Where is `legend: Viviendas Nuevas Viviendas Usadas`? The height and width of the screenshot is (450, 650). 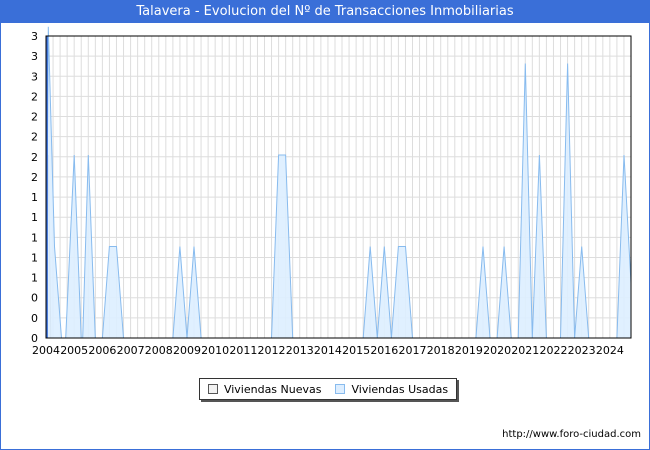 legend: Viviendas Nuevas Viviendas Usadas is located at coordinates (328, 389).